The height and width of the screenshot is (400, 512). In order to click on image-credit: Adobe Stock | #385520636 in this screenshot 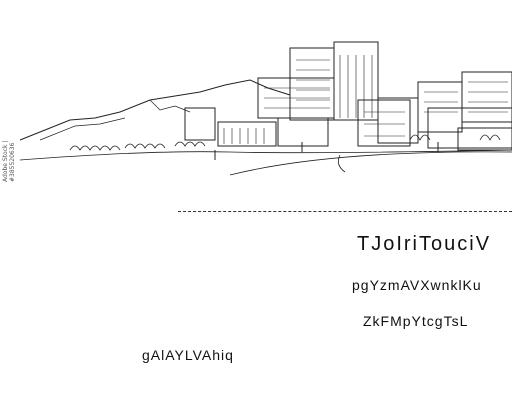, I will do `click(9, 161)`.